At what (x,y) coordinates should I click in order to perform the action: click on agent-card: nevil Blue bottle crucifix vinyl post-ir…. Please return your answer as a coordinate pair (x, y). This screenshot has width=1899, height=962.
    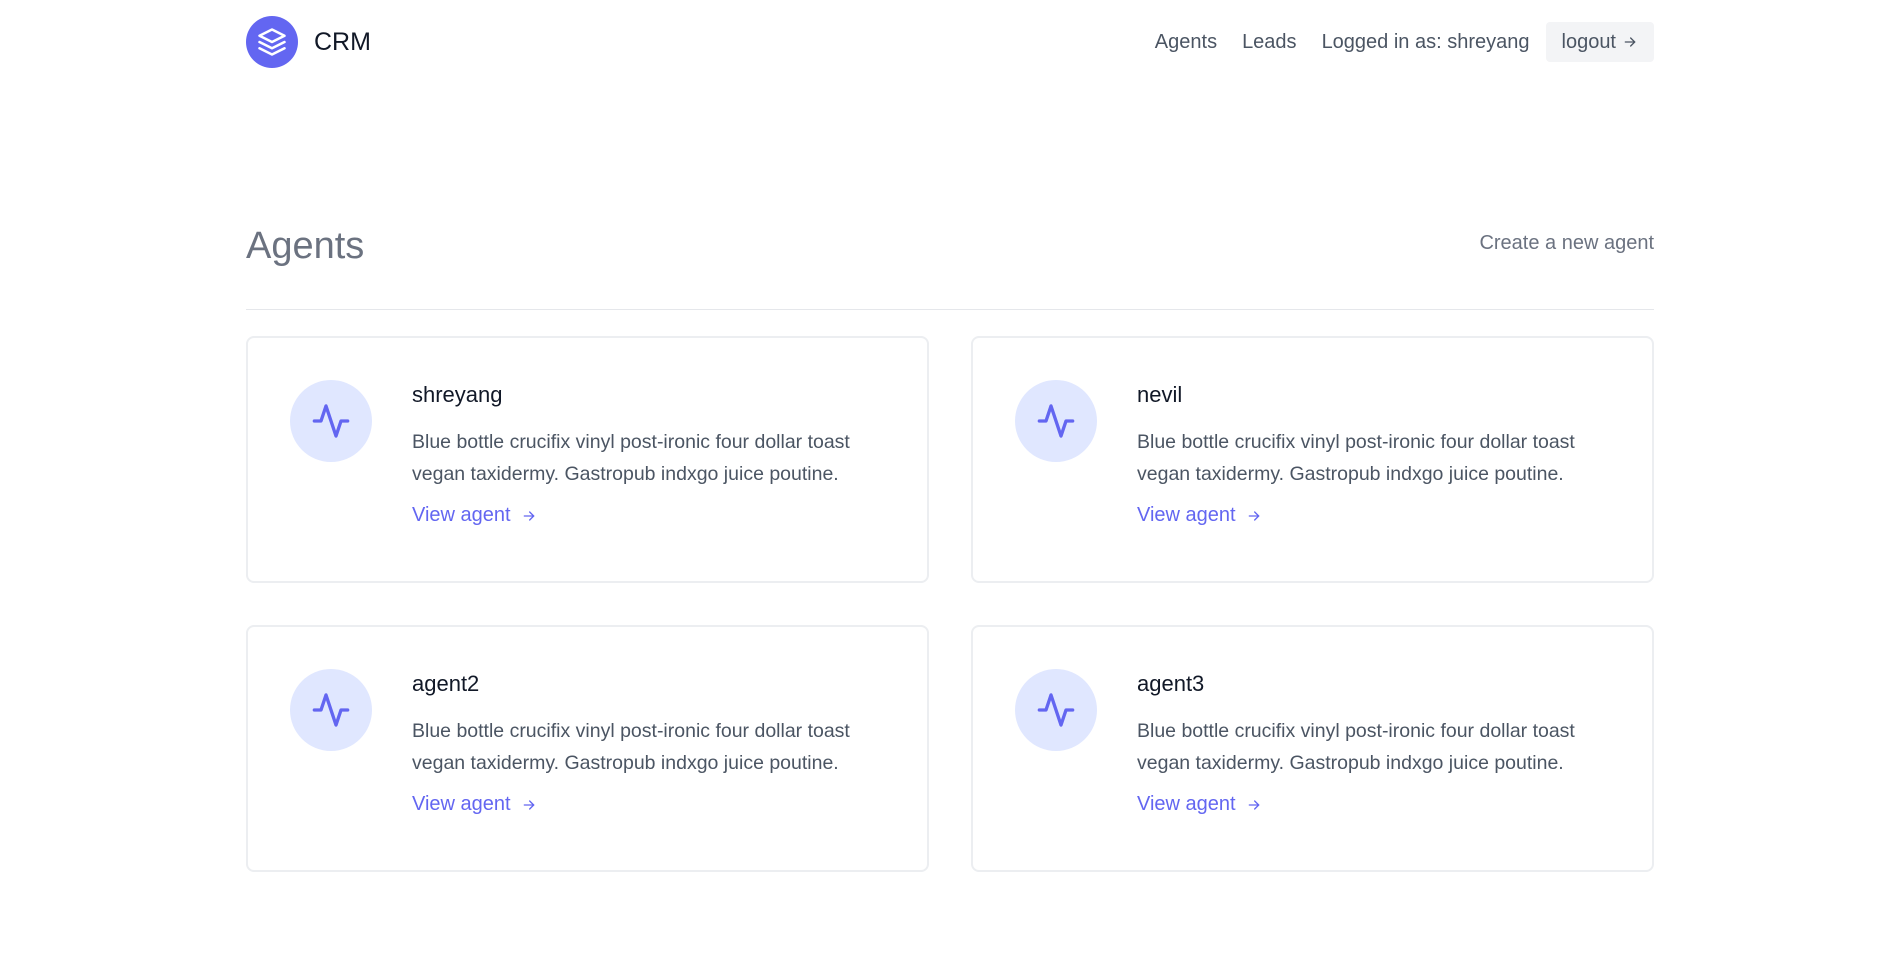
    Looking at the image, I should click on (1312, 459).